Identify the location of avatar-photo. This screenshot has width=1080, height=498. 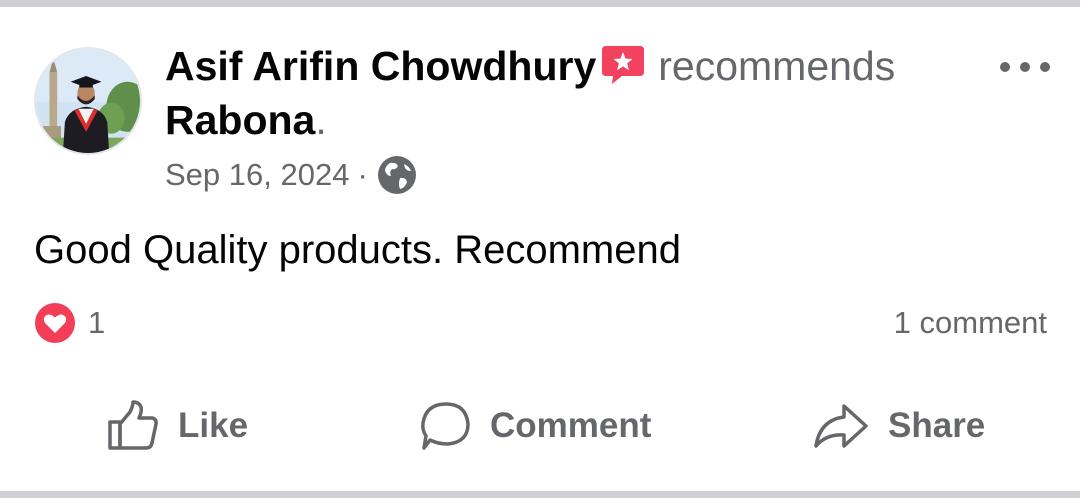
(88, 101).